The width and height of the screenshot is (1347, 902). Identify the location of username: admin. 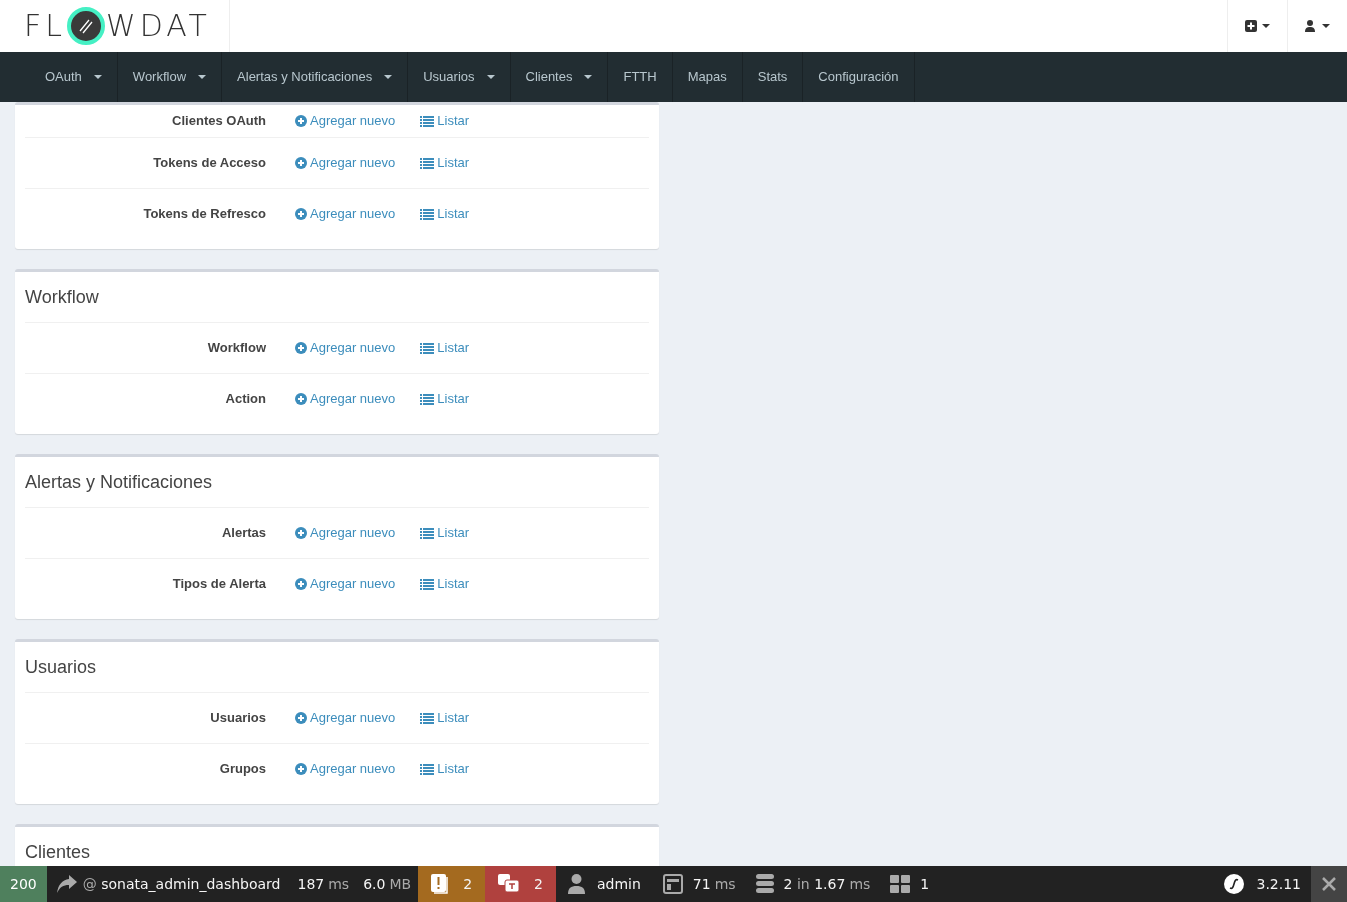
(618, 884).